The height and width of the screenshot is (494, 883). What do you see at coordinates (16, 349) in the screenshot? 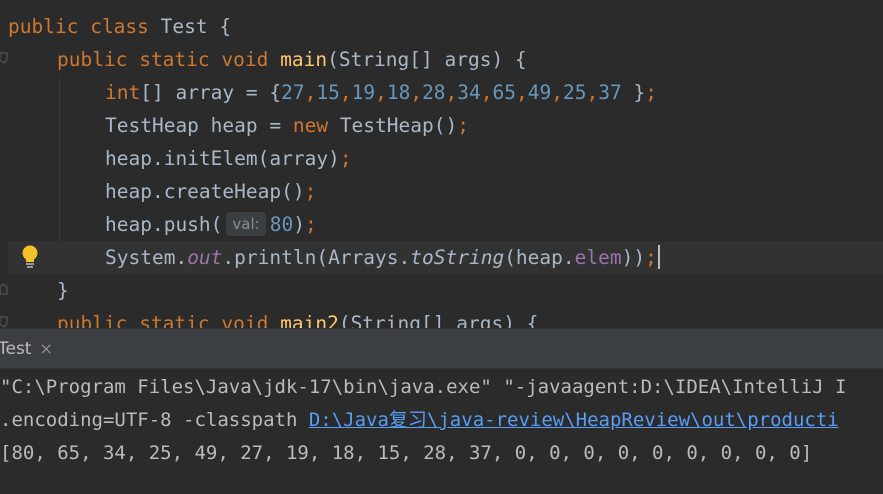
I see `tab-label: Test` at bounding box center [16, 349].